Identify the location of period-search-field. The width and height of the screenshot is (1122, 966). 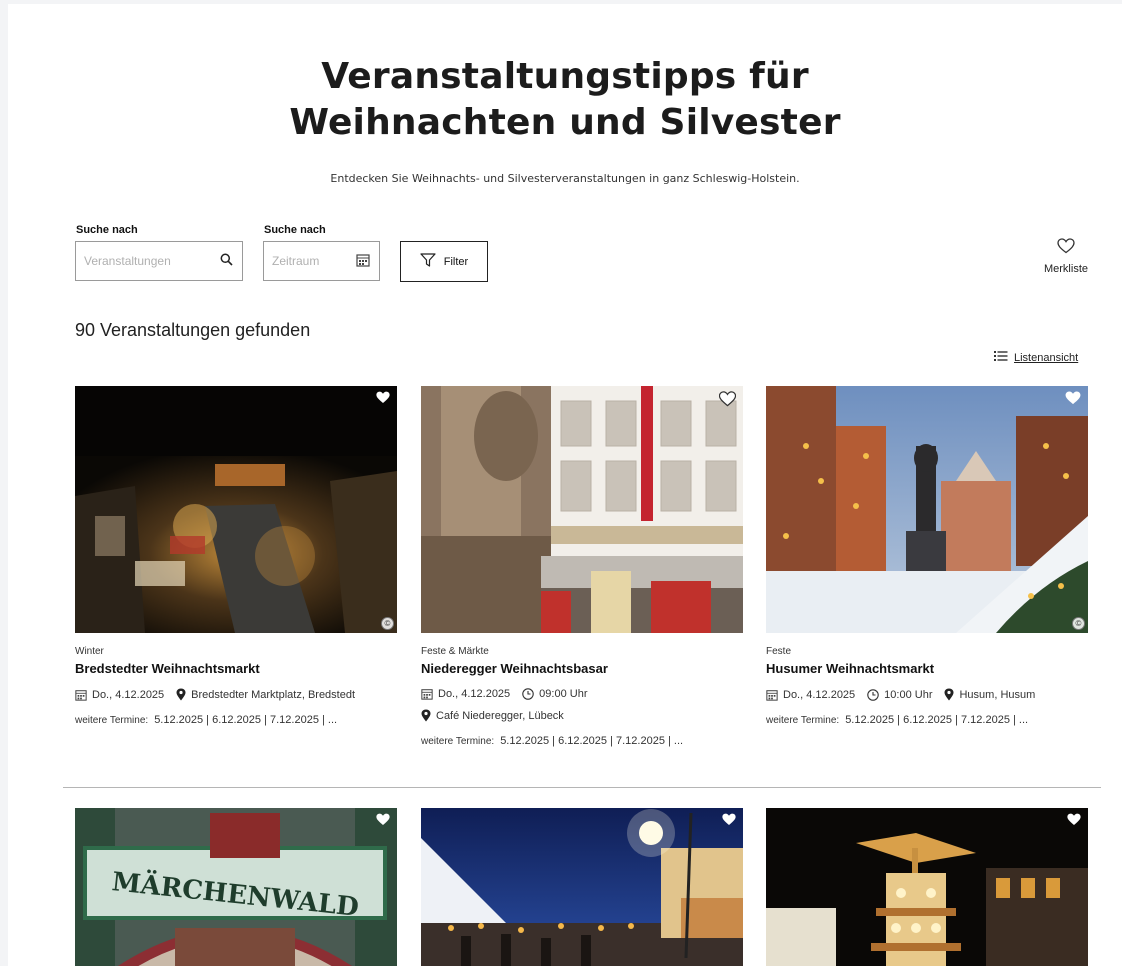
(321, 261).